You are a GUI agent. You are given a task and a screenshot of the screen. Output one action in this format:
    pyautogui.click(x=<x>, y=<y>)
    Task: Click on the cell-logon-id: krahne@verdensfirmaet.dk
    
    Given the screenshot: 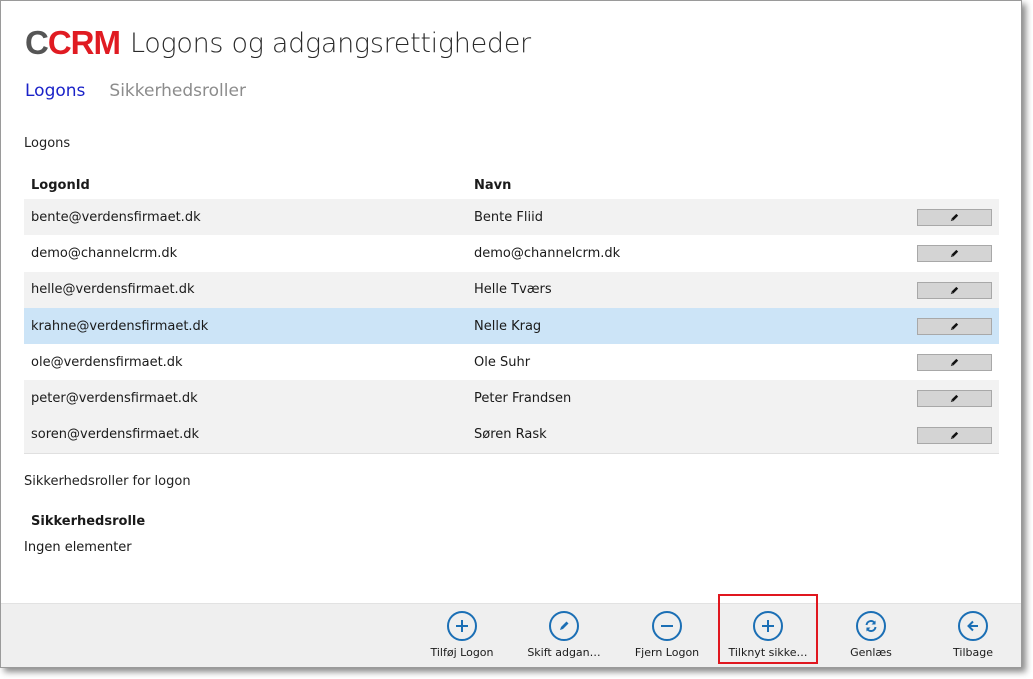 What is the action you would take?
    pyautogui.click(x=120, y=326)
    